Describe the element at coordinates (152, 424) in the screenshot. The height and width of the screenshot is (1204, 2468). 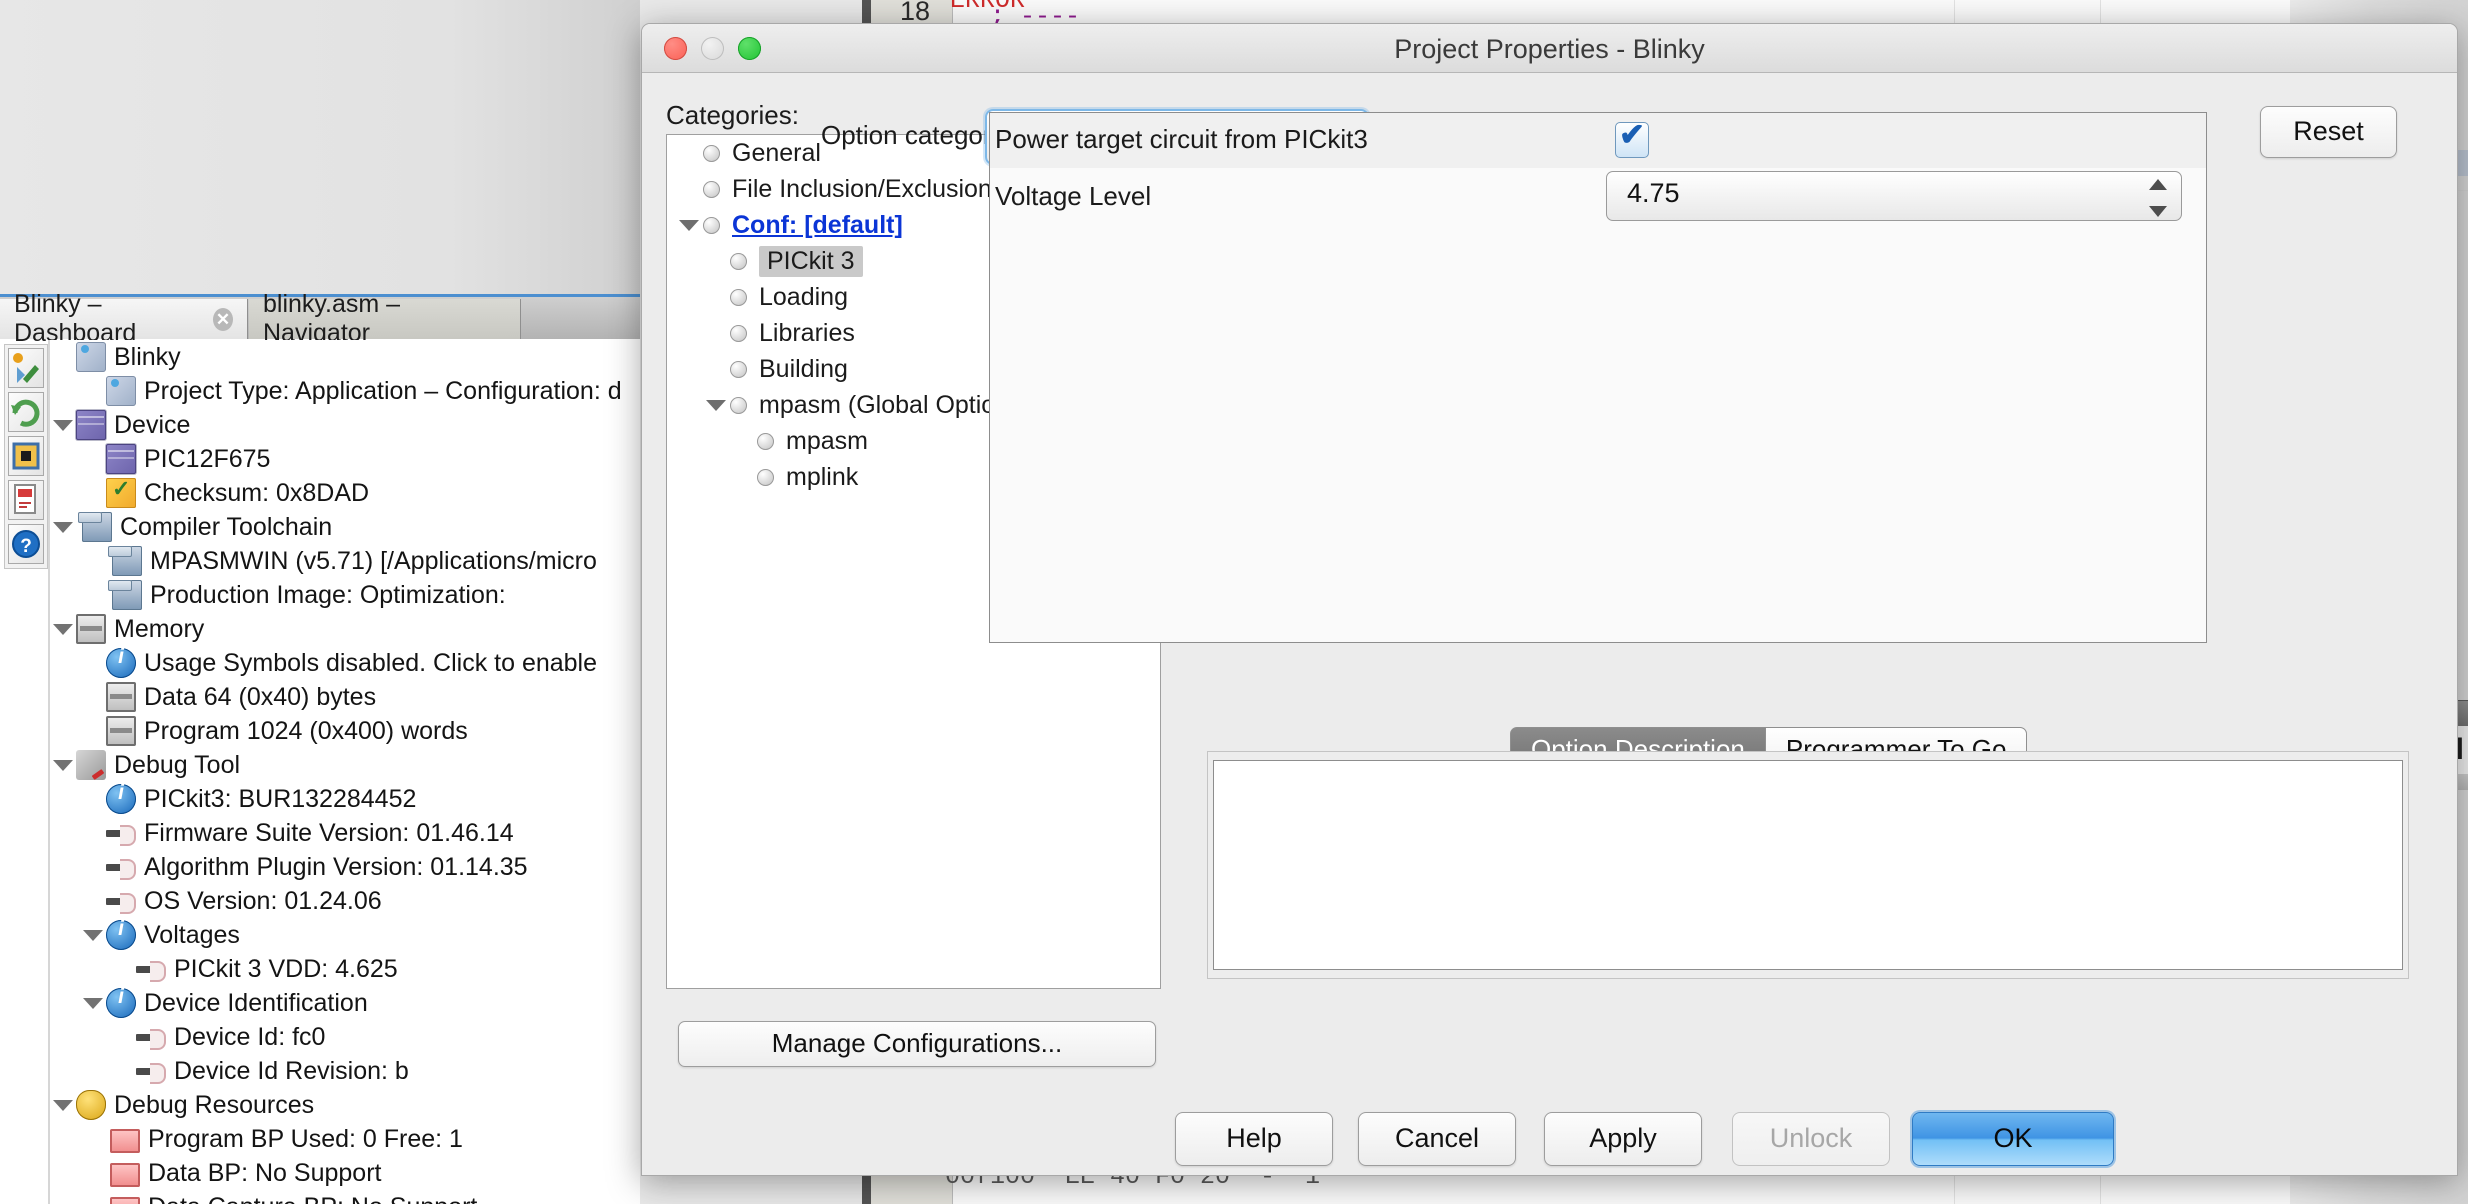
I see `tree-row-label: Device` at that location.